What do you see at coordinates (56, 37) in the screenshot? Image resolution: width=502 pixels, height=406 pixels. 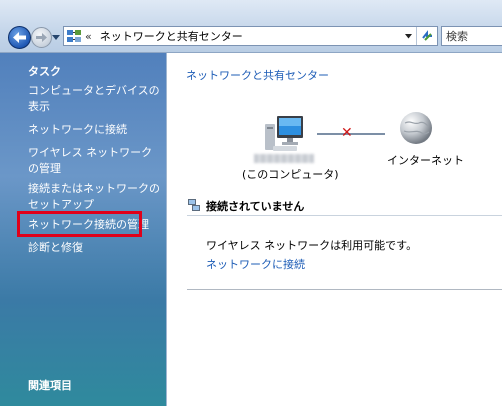 I see `history-dropdown-icon` at bounding box center [56, 37].